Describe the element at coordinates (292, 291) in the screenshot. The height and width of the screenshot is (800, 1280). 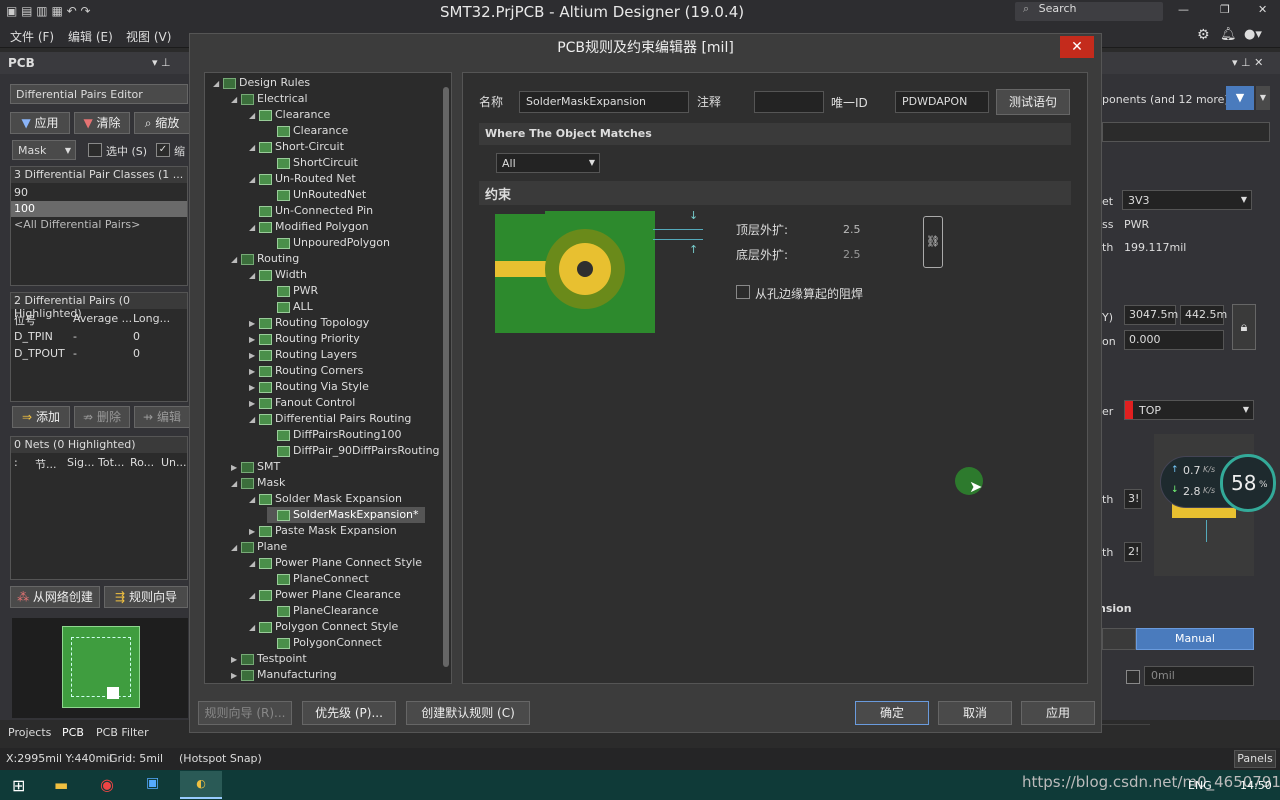
I see `tree-item: PWR` at that location.